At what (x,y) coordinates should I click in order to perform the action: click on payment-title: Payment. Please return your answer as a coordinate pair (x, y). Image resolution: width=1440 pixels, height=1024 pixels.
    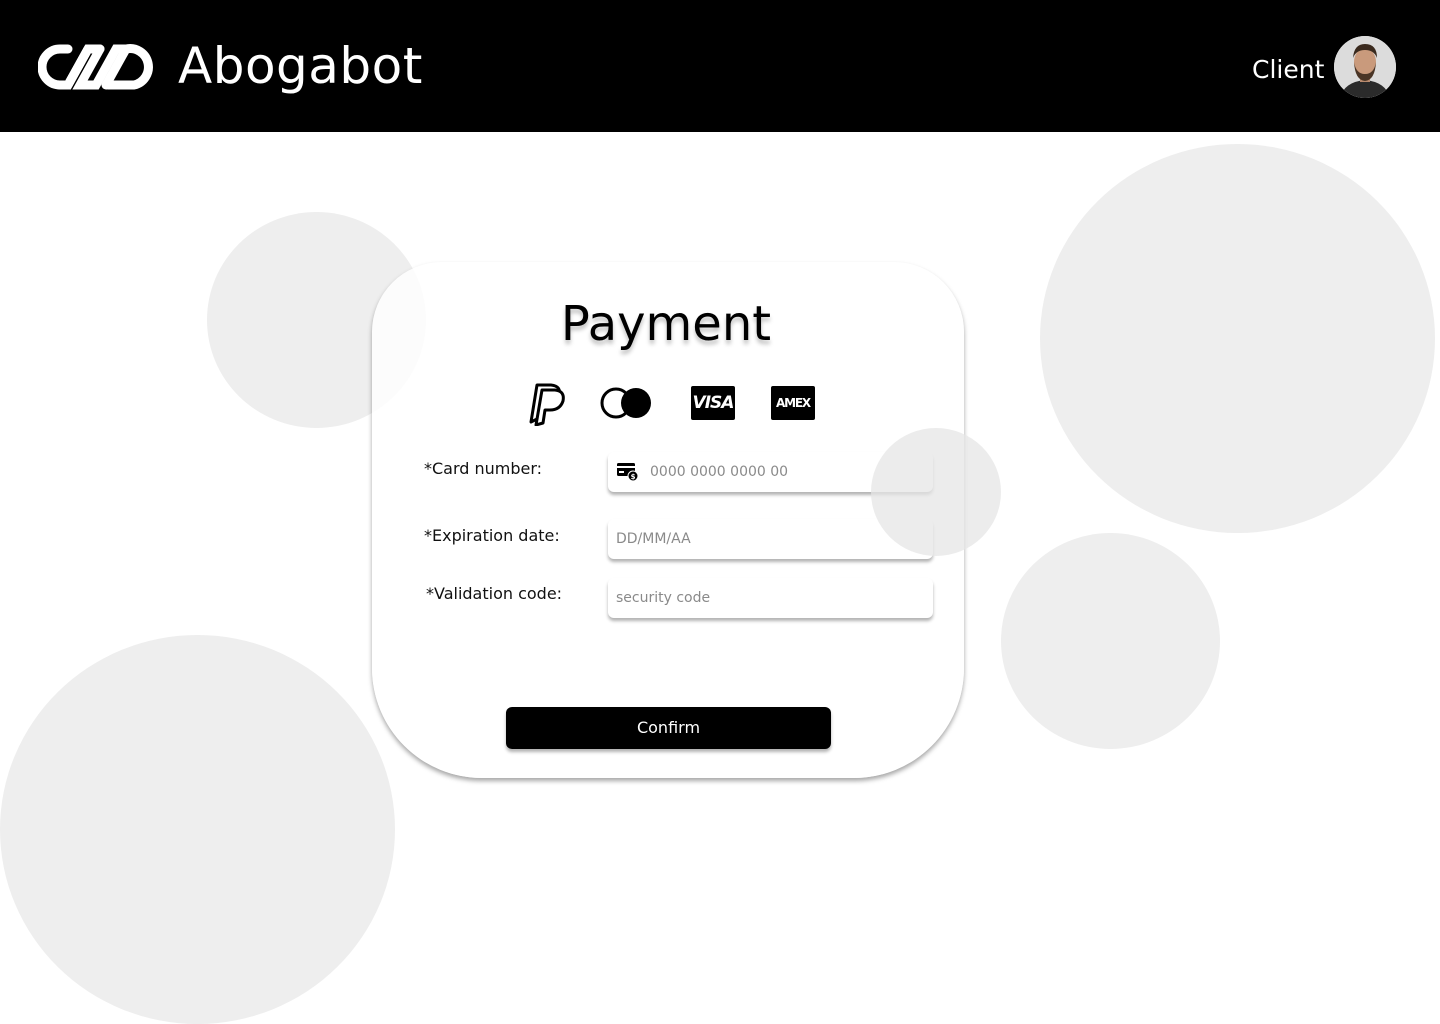
    Looking at the image, I should click on (666, 324).